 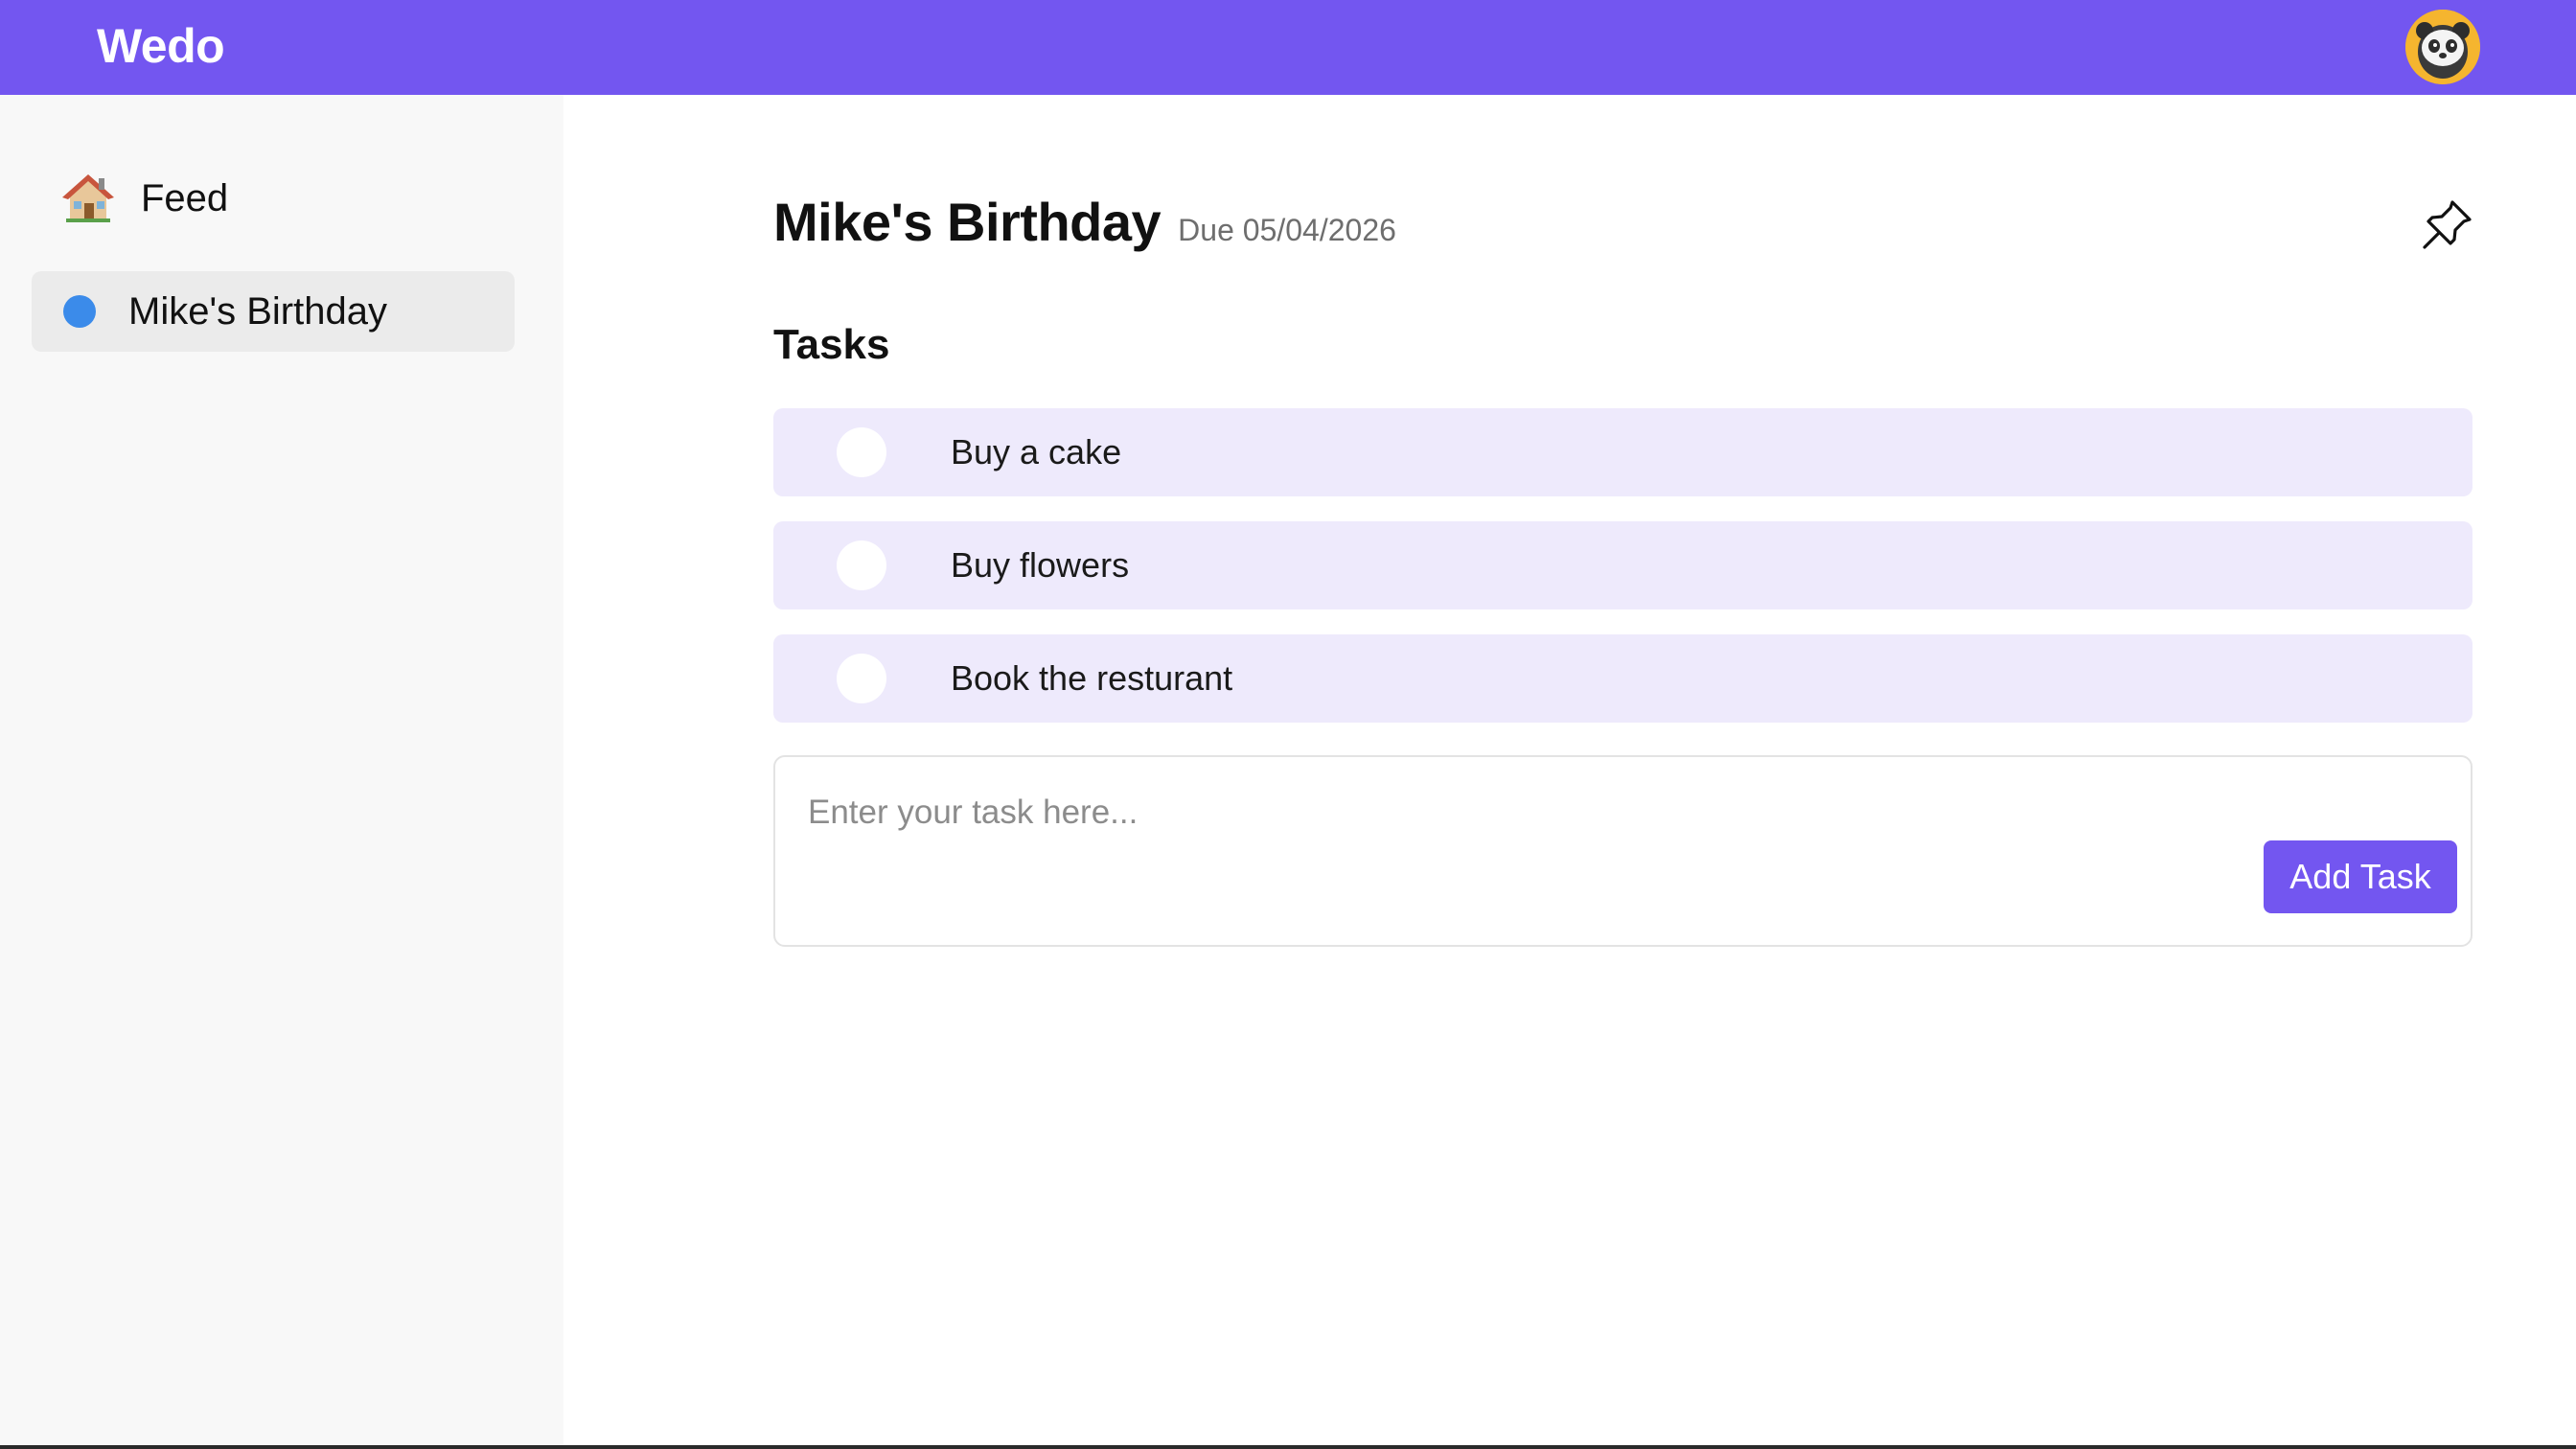 I want to click on page-title: Mike's Birthday, so click(x=968, y=222).